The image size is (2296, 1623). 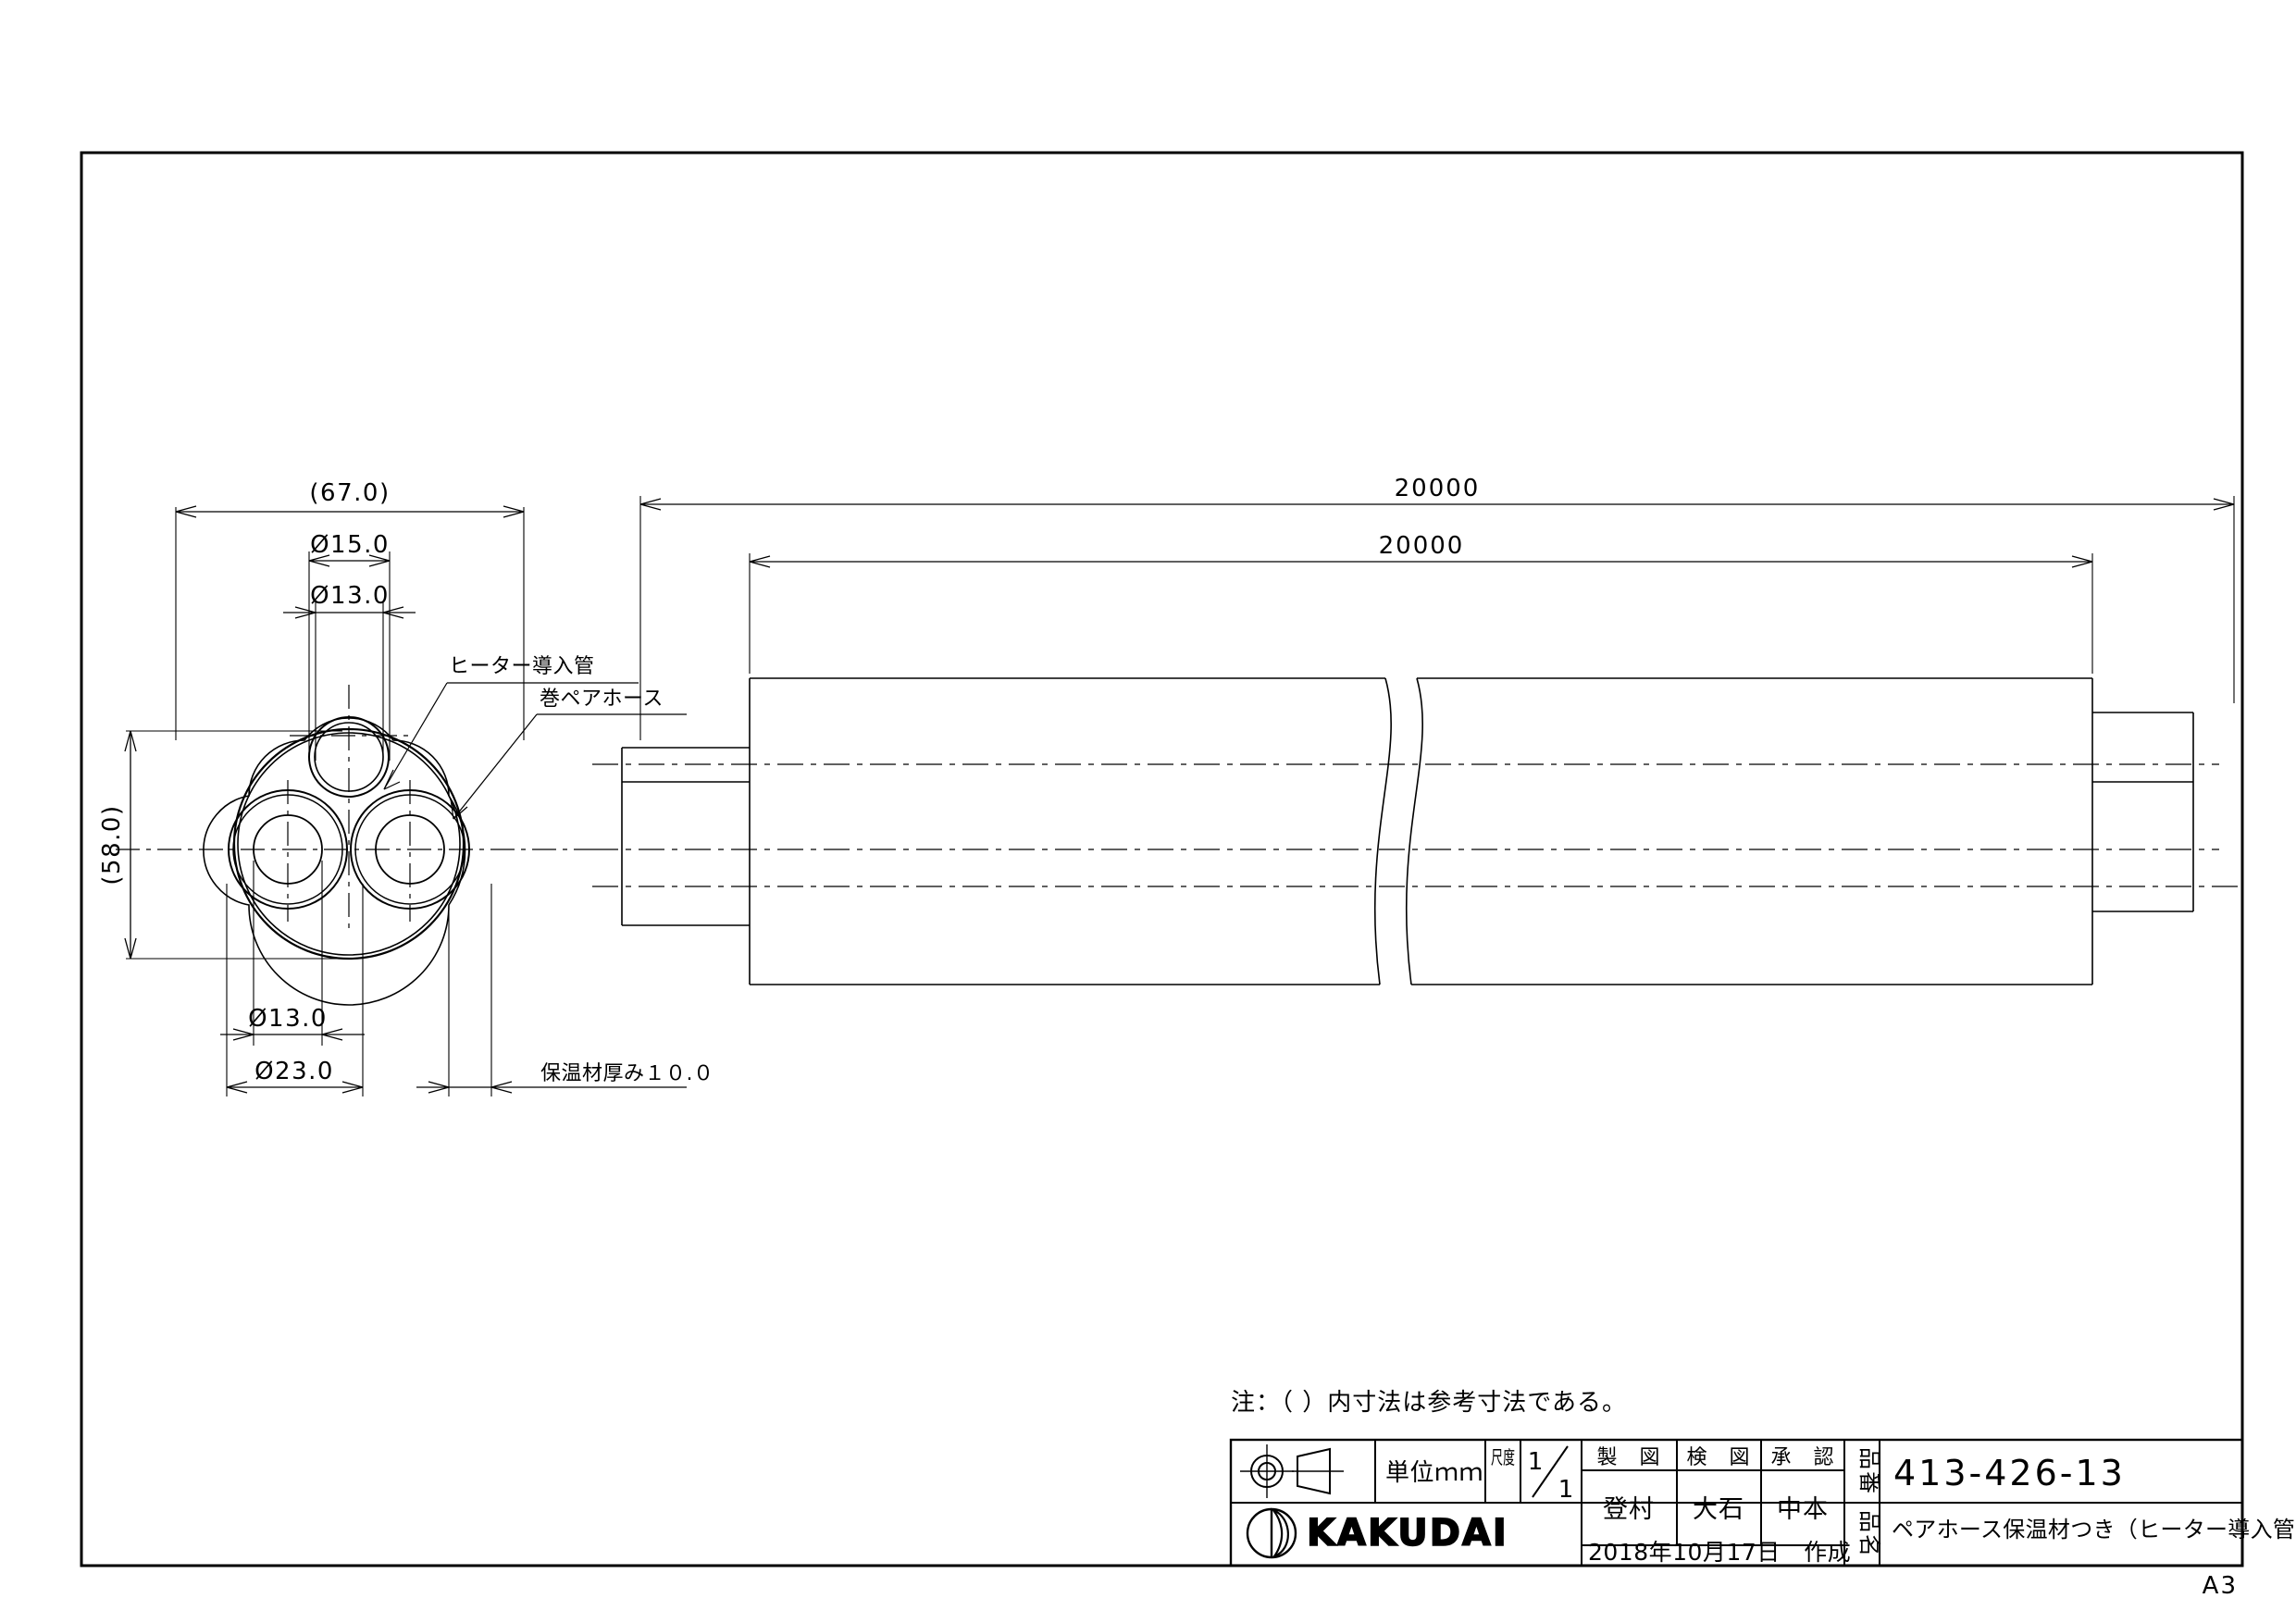 What do you see at coordinates (1429, 1403) in the screenshot?
I see `reference-dimension-note: 注：（ ）内寸法は参考寸法である。` at bounding box center [1429, 1403].